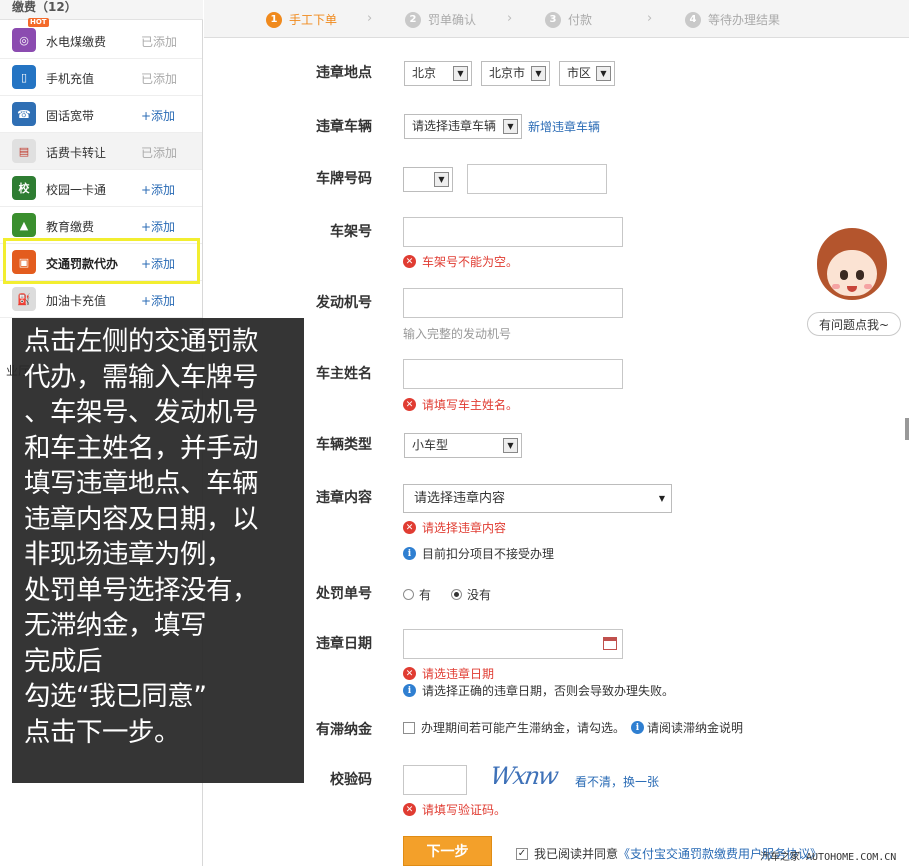 The height and width of the screenshot is (866, 909). I want to click on late-fee-info: i 请阅读滞纳金说明, so click(687, 727).